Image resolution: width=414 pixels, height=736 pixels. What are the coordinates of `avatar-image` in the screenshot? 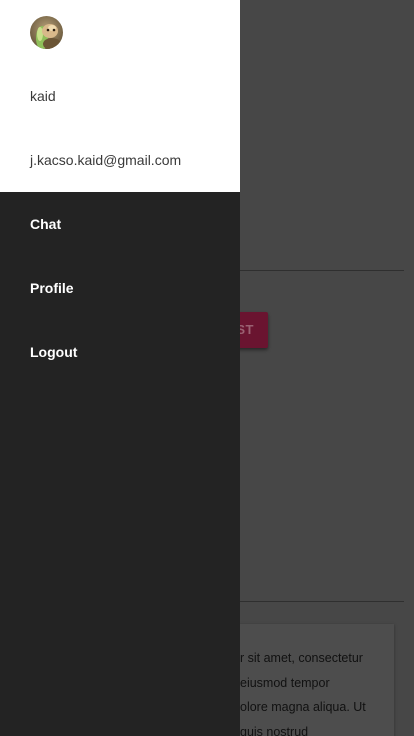 It's located at (46, 32).